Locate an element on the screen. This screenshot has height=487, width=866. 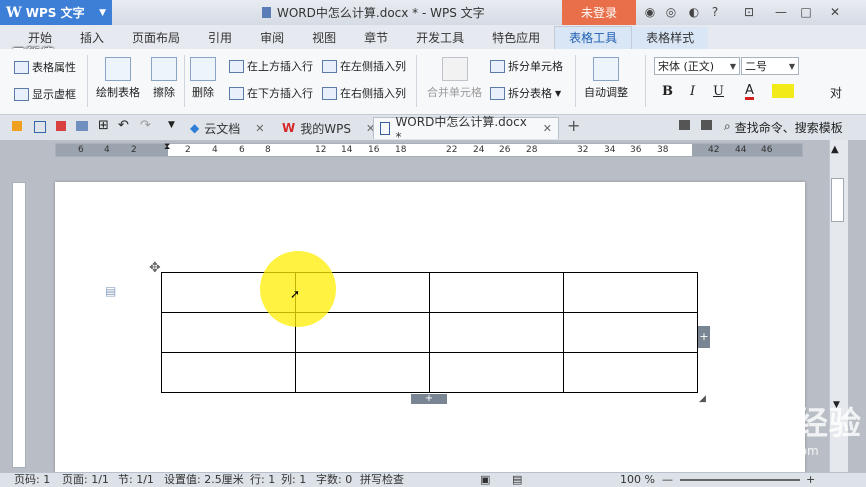
tab-my-wps: W 我的WPS ✕ is located at coordinates (328, 128).